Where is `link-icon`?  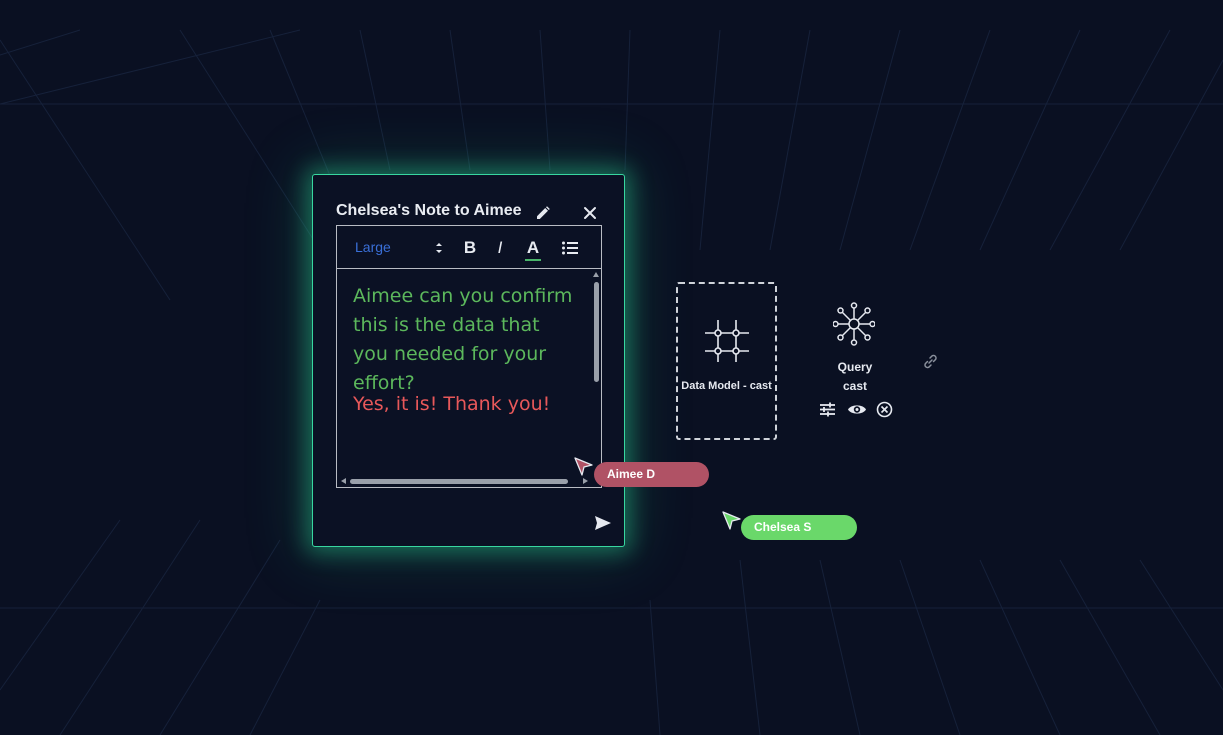
link-icon is located at coordinates (930, 361).